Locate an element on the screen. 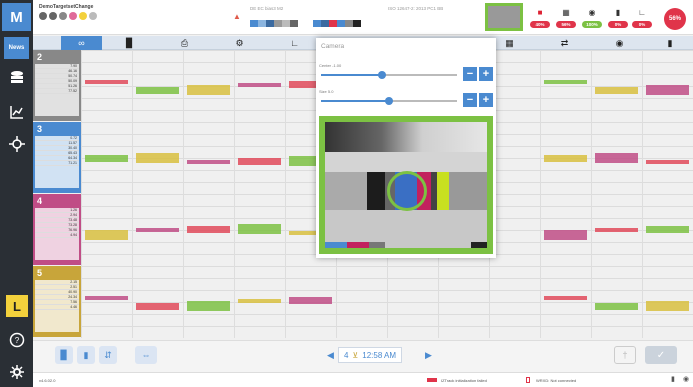  color-dots is located at coordinates (68, 16).